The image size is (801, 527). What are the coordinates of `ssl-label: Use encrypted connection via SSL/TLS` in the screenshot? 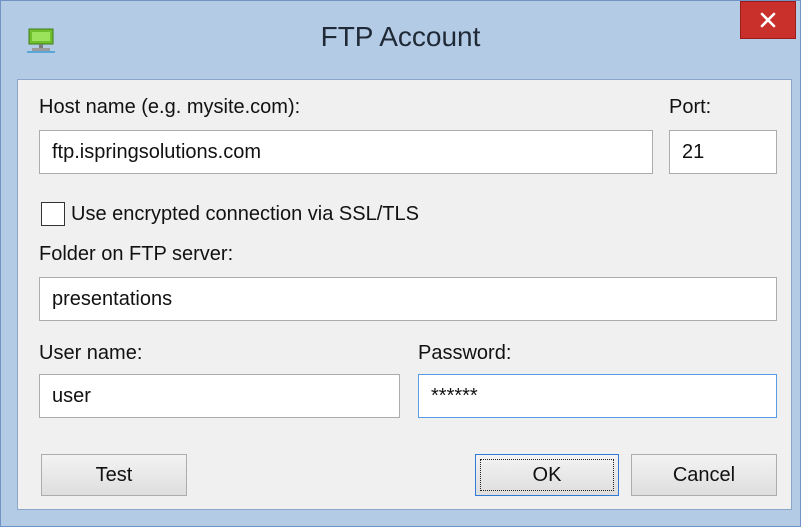 It's located at (245, 214).